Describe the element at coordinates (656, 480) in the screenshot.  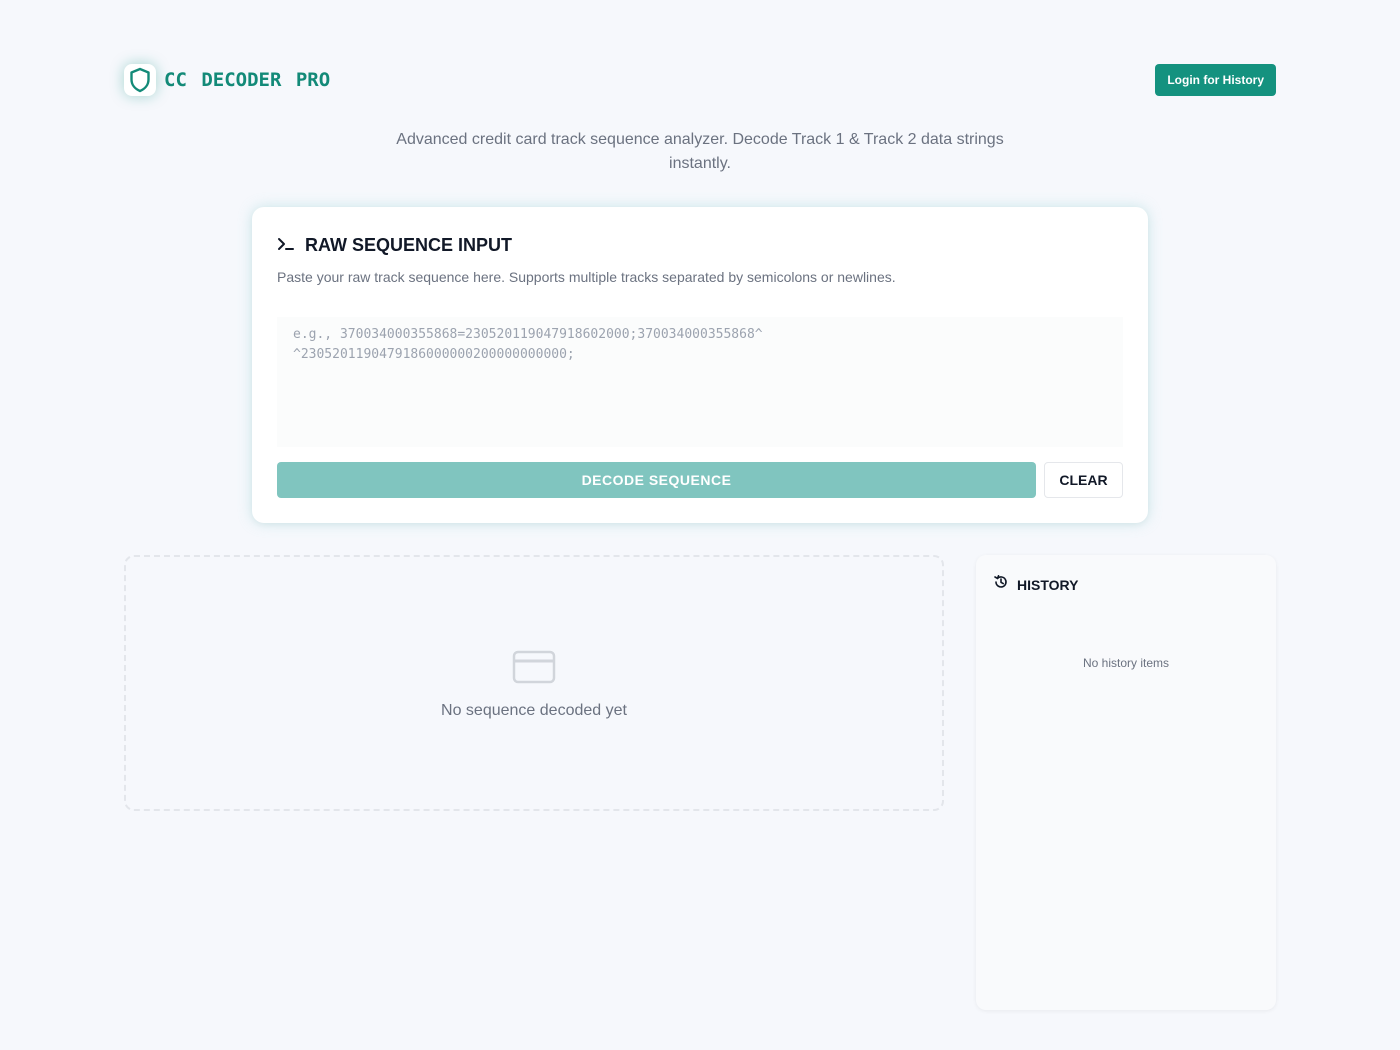
I see `decode-sequence-button: DECODE SEQUENCE` at that location.